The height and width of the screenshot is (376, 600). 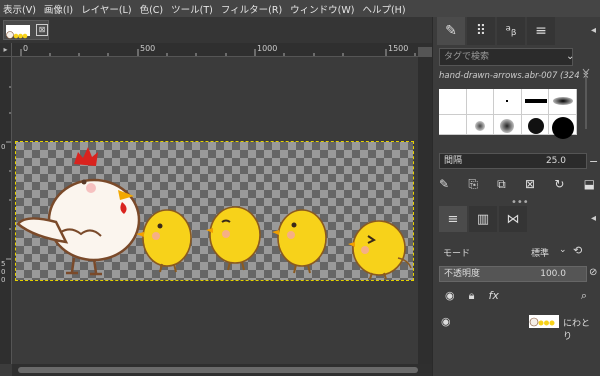 What do you see at coordinates (59, 9) in the screenshot?
I see `menu-image: 画像(I)` at bounding box center [59, 9].